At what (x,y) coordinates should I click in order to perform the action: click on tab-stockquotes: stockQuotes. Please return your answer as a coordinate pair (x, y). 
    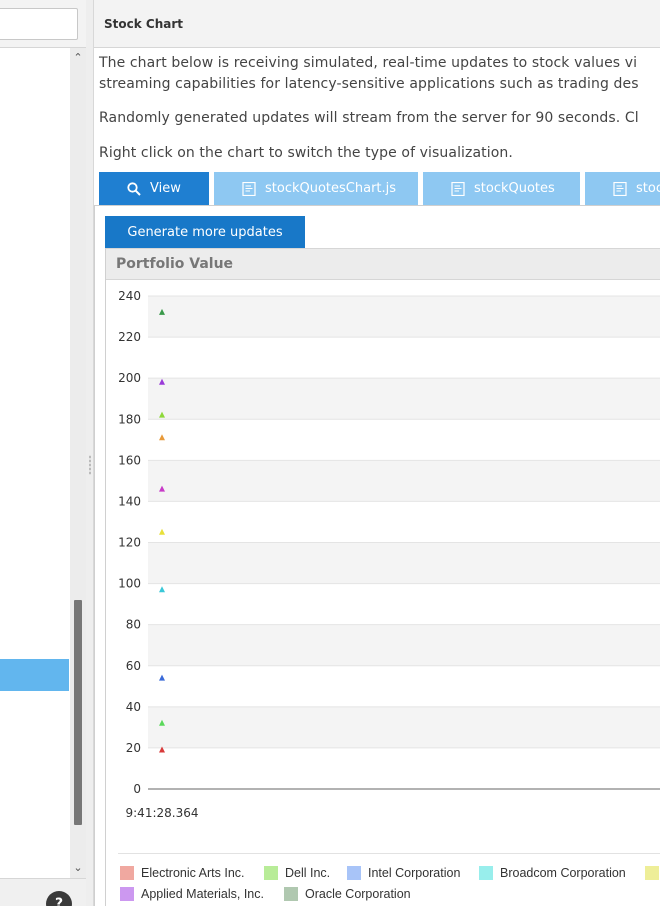
    Looking at the image, I should click on (501, 188).